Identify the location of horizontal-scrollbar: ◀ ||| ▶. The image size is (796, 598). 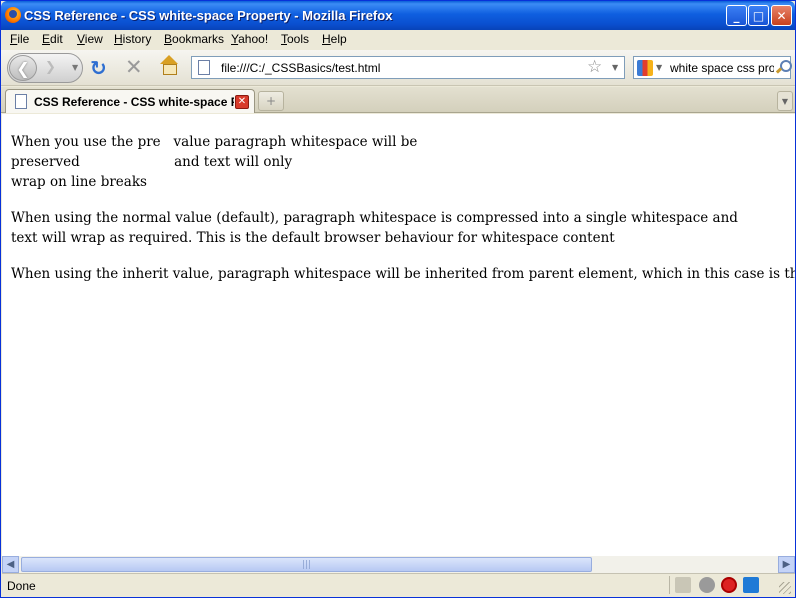
(398, 564).